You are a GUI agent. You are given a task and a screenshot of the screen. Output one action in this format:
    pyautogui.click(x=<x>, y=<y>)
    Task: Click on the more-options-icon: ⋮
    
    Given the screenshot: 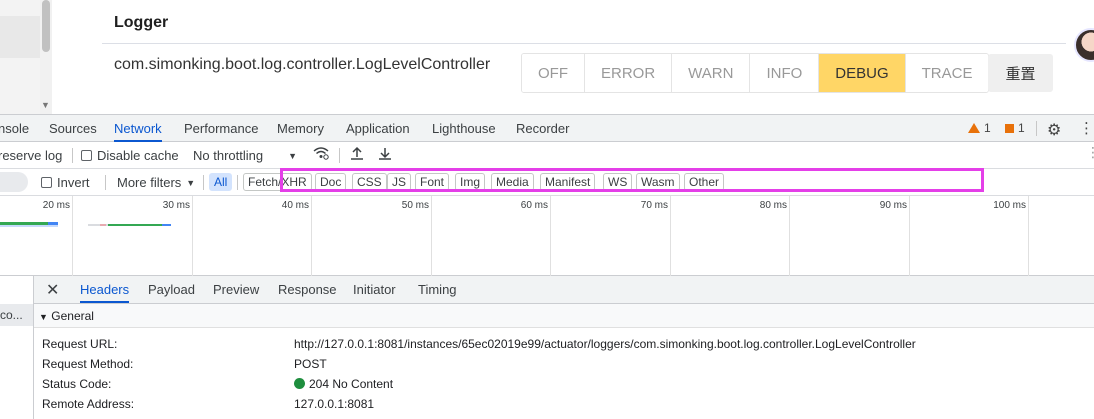 What is the action you would take?
    pyautogui.click(x=1086, y=128)
    